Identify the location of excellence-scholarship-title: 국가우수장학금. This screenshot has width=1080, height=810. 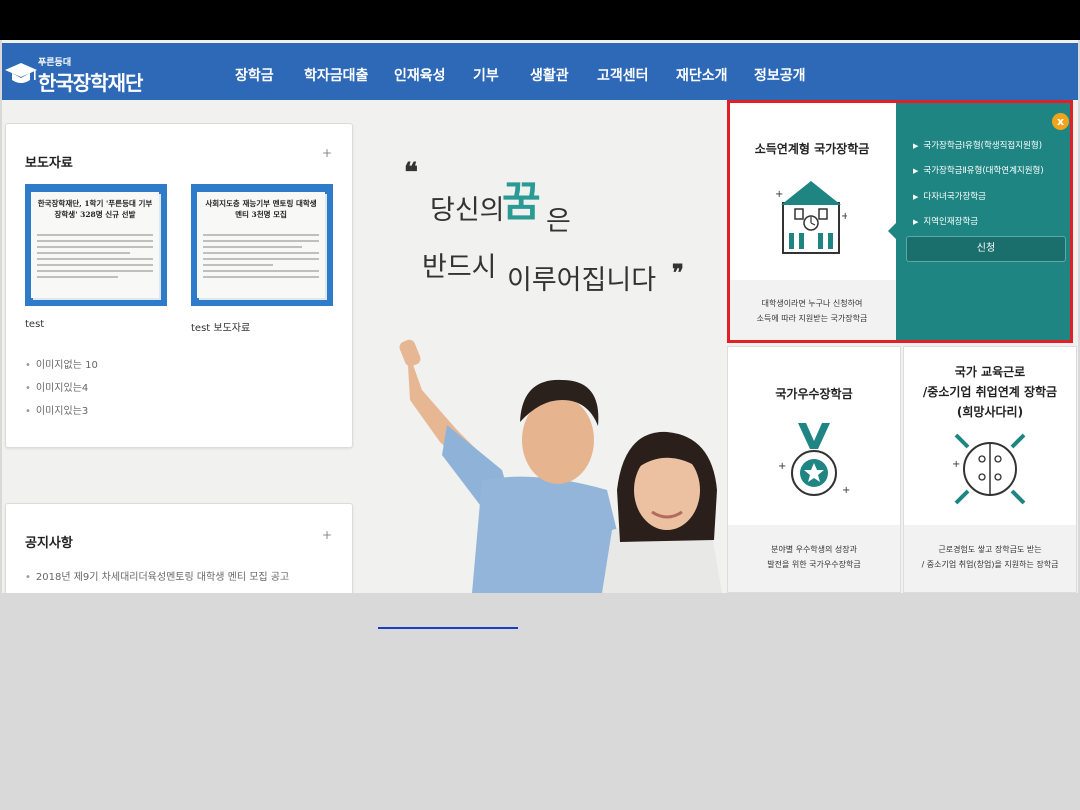
(814, 394).